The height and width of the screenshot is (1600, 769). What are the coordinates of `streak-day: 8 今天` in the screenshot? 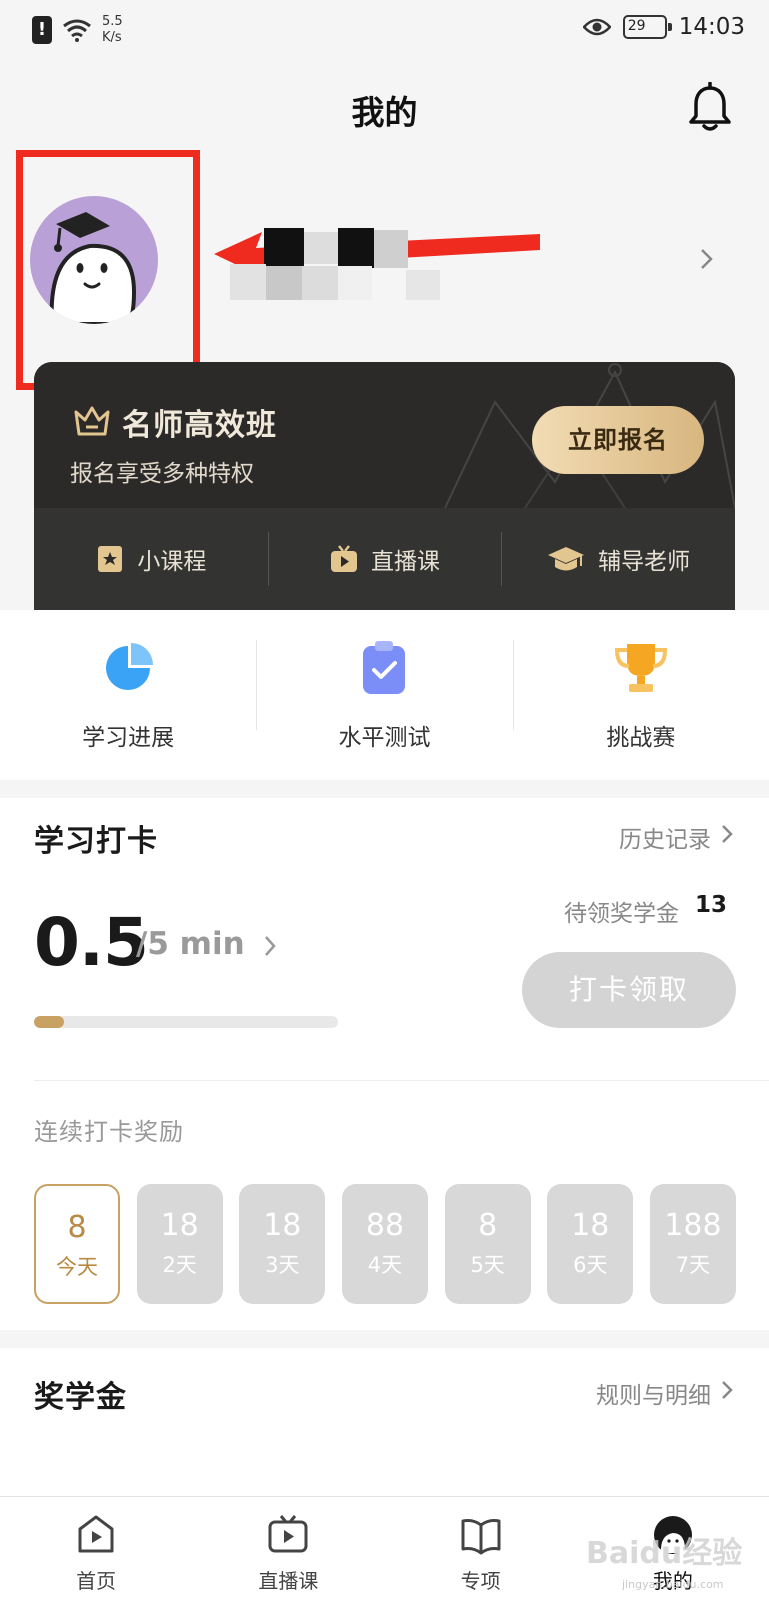 It's located at (77, 1244).